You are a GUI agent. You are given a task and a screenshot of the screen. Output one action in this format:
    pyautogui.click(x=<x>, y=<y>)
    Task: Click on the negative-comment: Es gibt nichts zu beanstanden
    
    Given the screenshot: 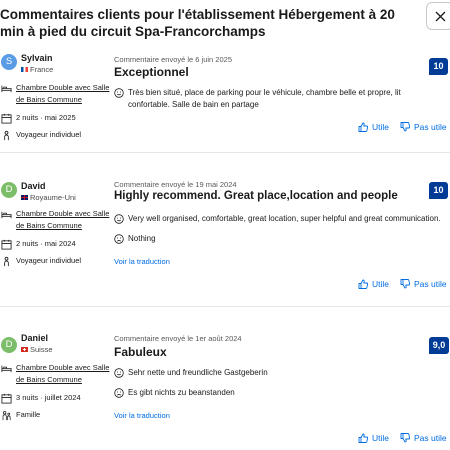 What is the action you would take?
    pyautogui.click(x=174, y=393)
    